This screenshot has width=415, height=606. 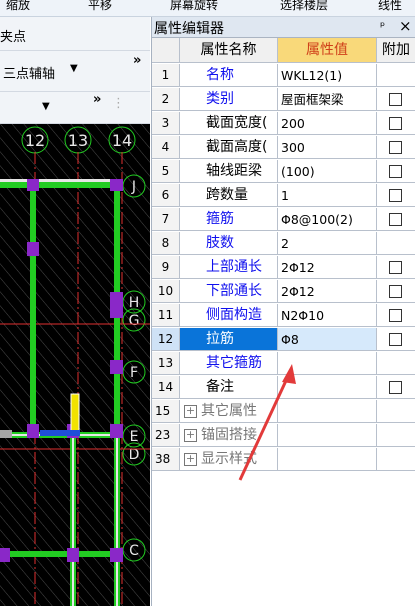 What do you see at coordinates (75, 34) in the screenshot?
I see `snap-toolbar: 夹点` at bounding box center [75, 34].